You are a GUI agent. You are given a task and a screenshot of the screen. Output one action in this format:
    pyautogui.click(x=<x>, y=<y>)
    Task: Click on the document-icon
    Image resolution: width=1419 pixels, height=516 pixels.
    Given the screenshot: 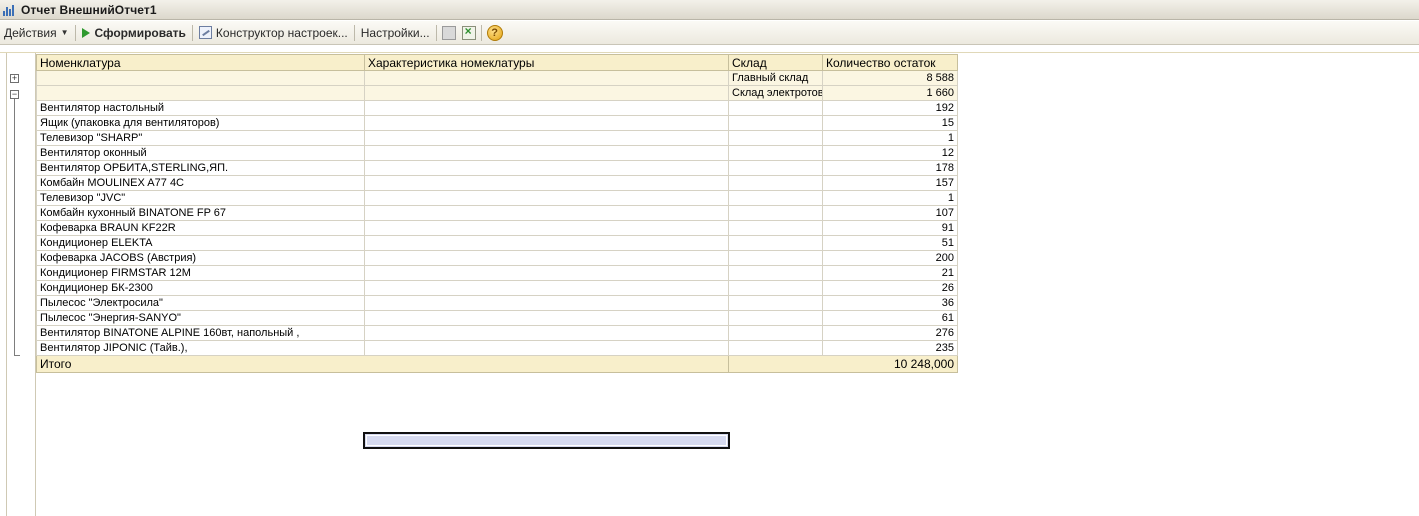 What is the action you would take?
    pyautogui.click(x=448, y=32)
    